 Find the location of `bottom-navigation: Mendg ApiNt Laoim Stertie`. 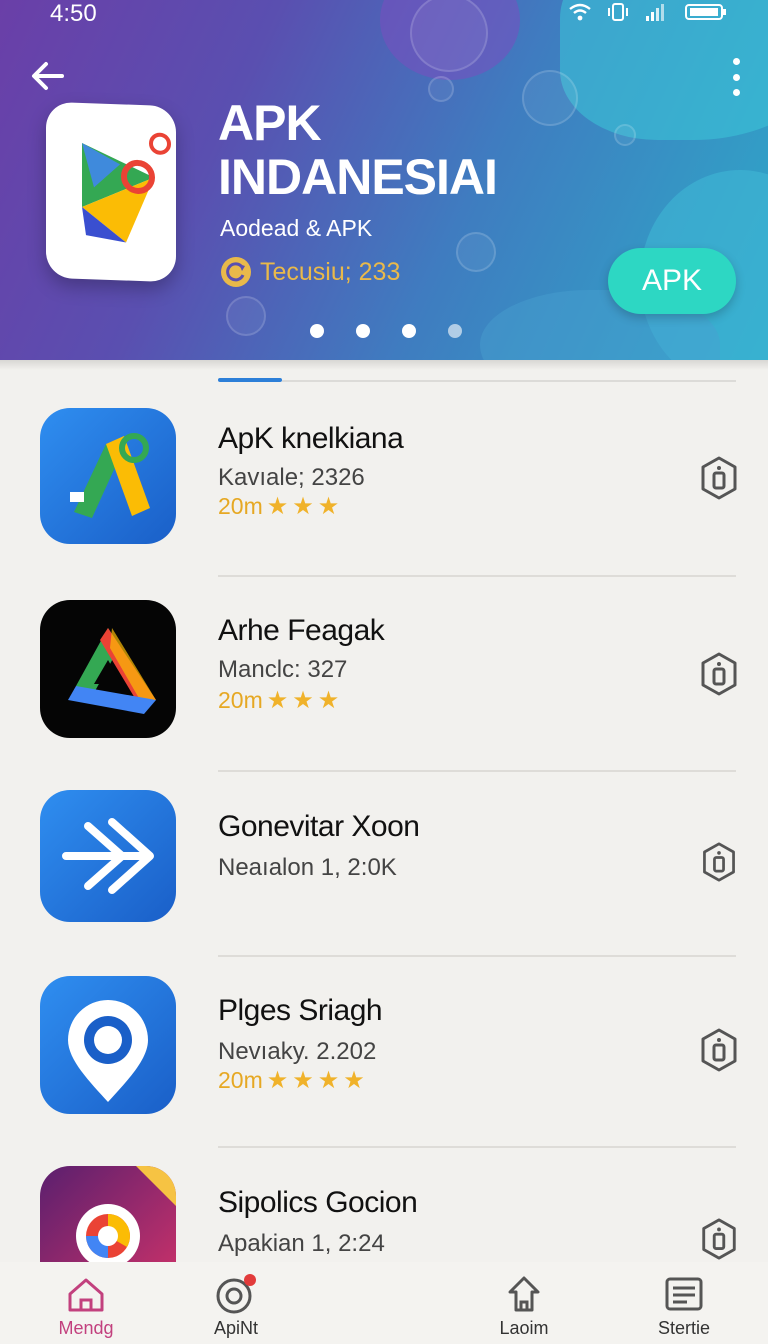

bottom-navigation: Mendg ApiNt Laoim Stertie is located at coordinates (384, 1303).